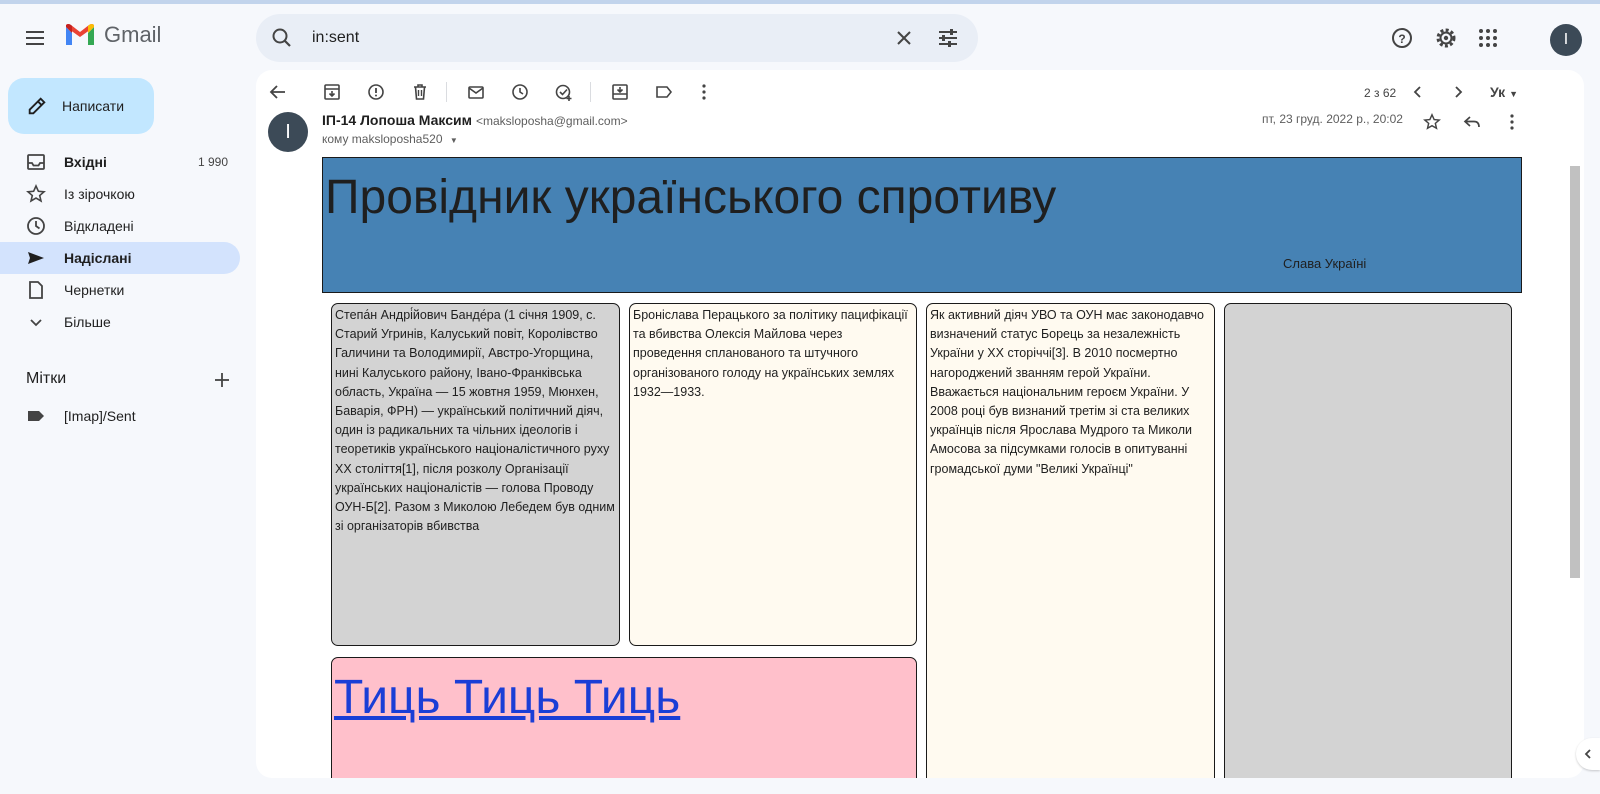 This screenshot has width=1600, height=794. Describe the element at coordinates (37, 106) in the screenshot. I see `pencil-icon` at that location.